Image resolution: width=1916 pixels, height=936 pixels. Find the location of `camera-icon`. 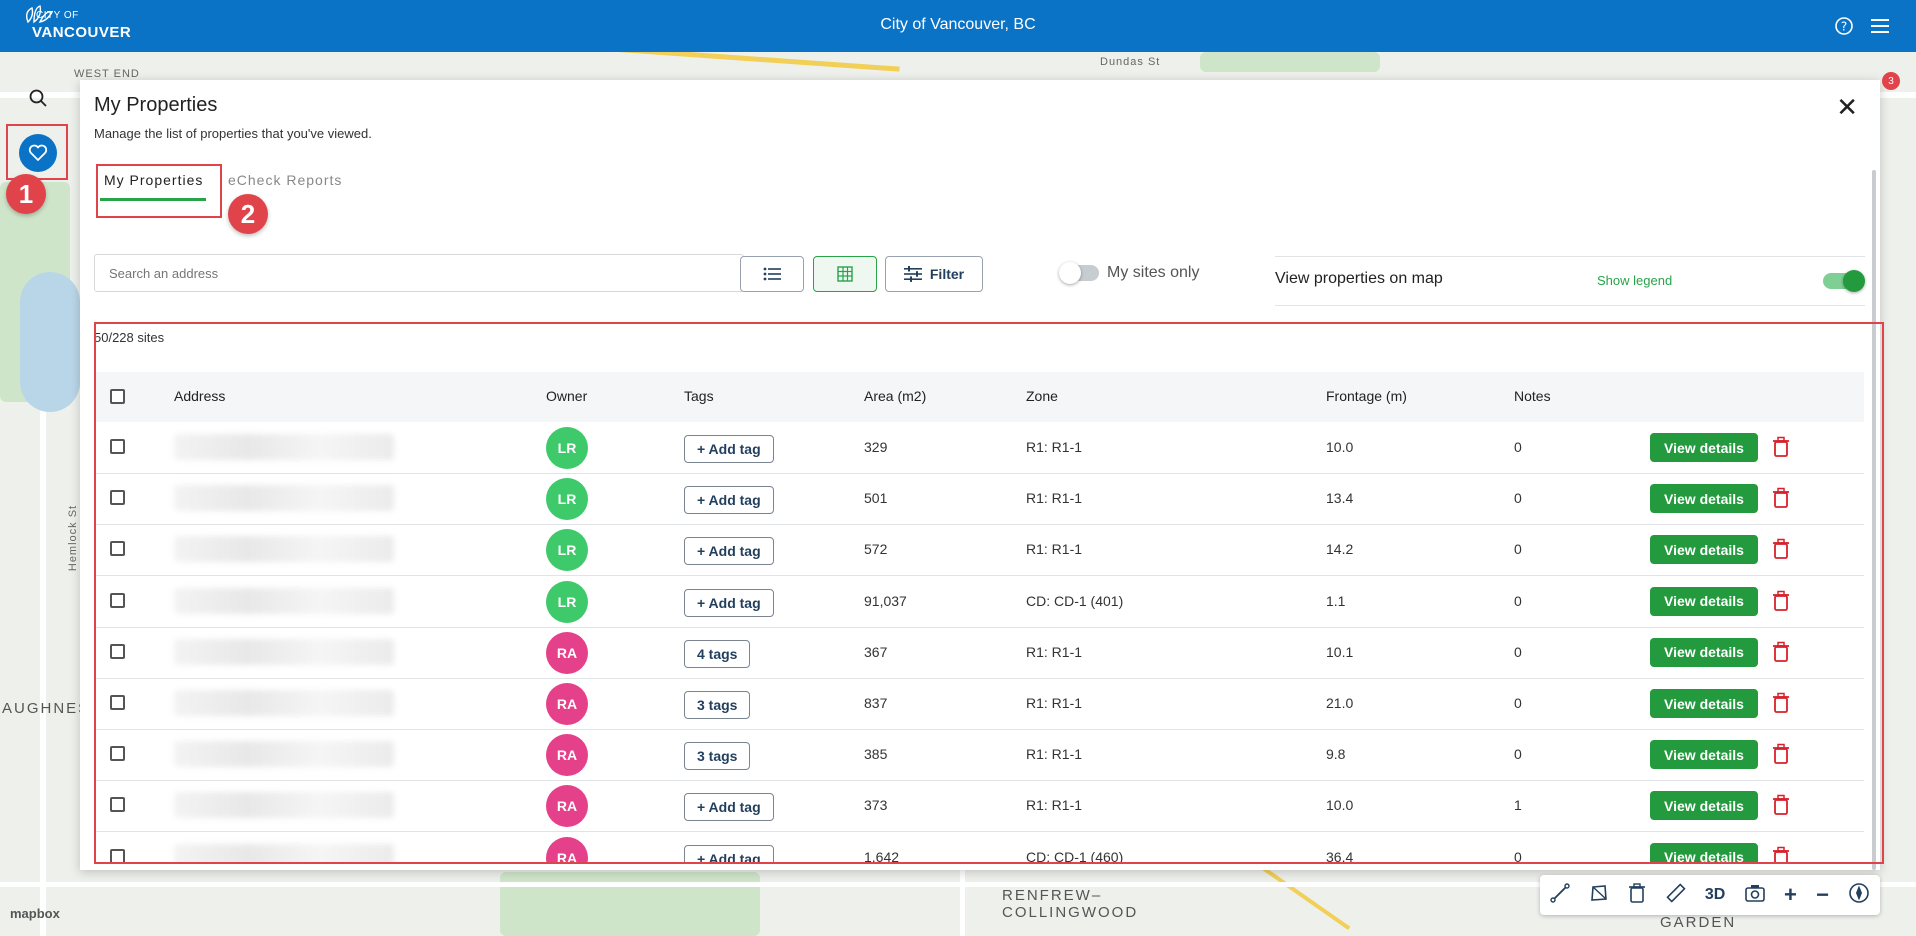

camera-icon is located at coordinates (1754, 895).